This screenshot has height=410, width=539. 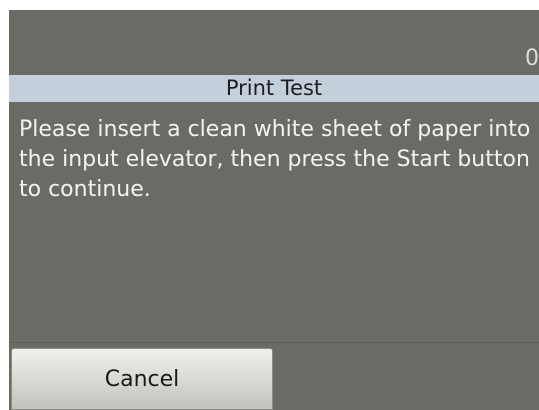 What do you see at coordinates (142, 379) in the screenshot?
I see `cancel-button: Cancel` at bounding box center [142, 379].